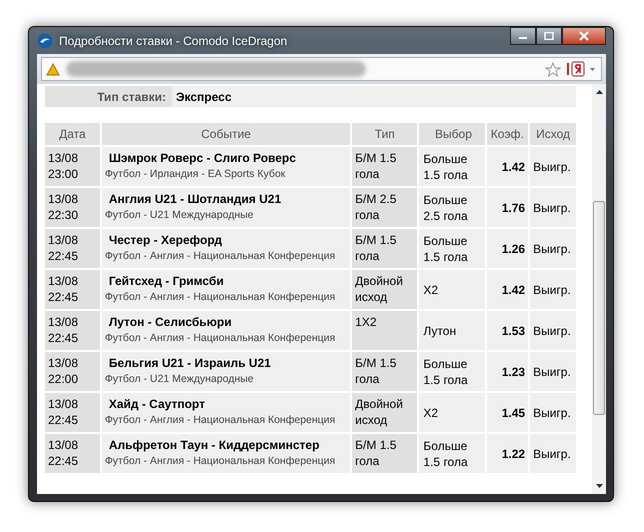 This screenshot has height=532, width=644. Describe the element at coordinates (73, 134) in the screenshot. I see `column-header: Дата` at that location.